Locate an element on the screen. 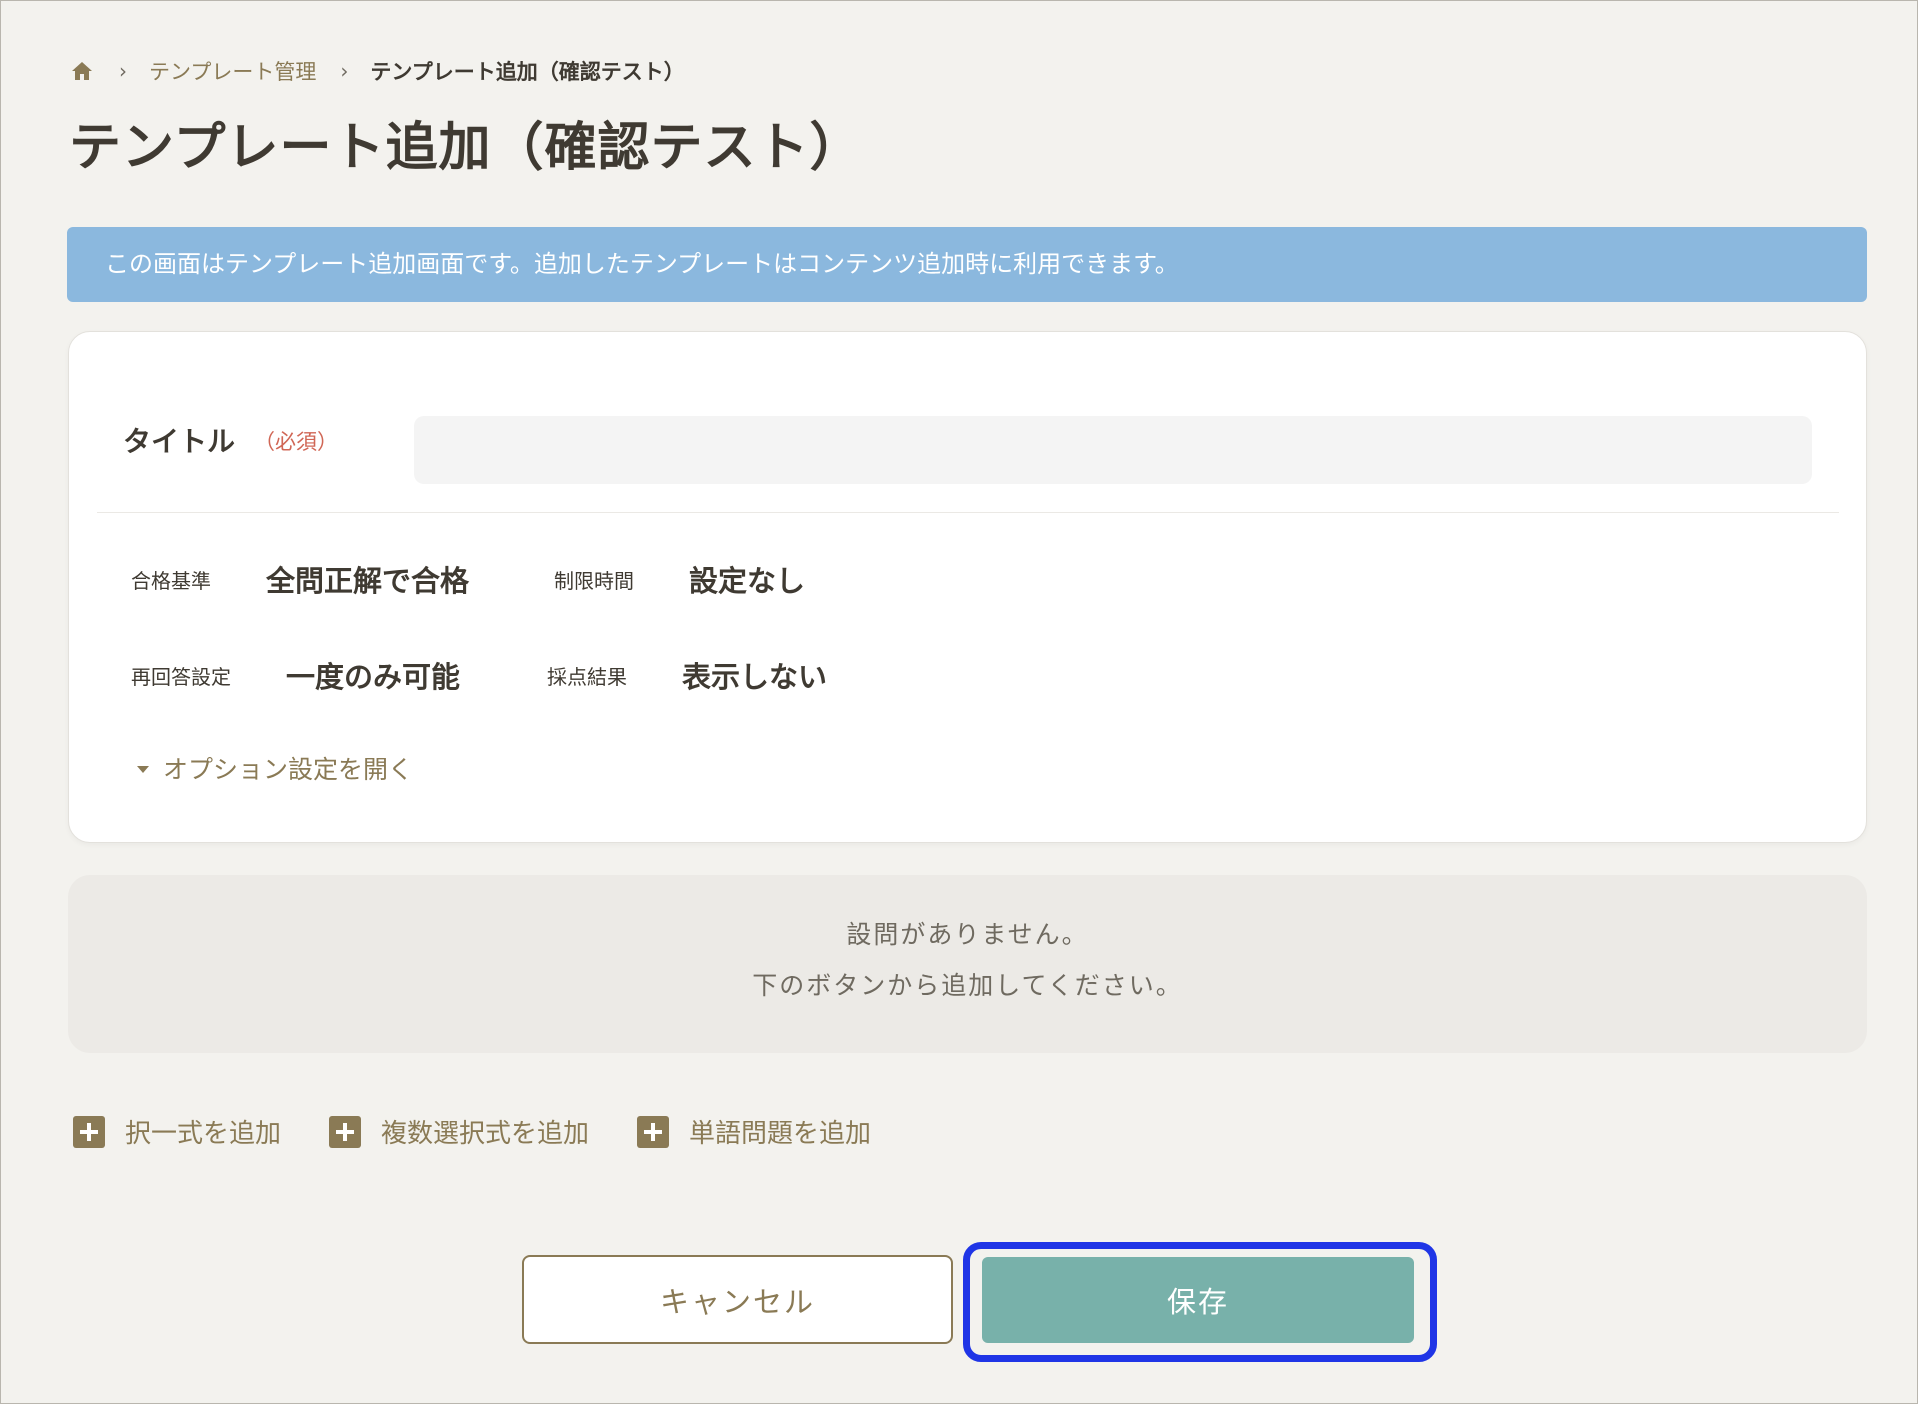 This screenshot has width=1918, height=1404. score-result-label: 採点結果 is located at coordinates (587, 677).